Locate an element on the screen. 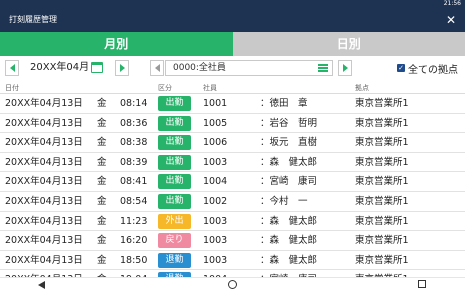  cell-employee-no: 1006 is located at coordinates (215, 143).